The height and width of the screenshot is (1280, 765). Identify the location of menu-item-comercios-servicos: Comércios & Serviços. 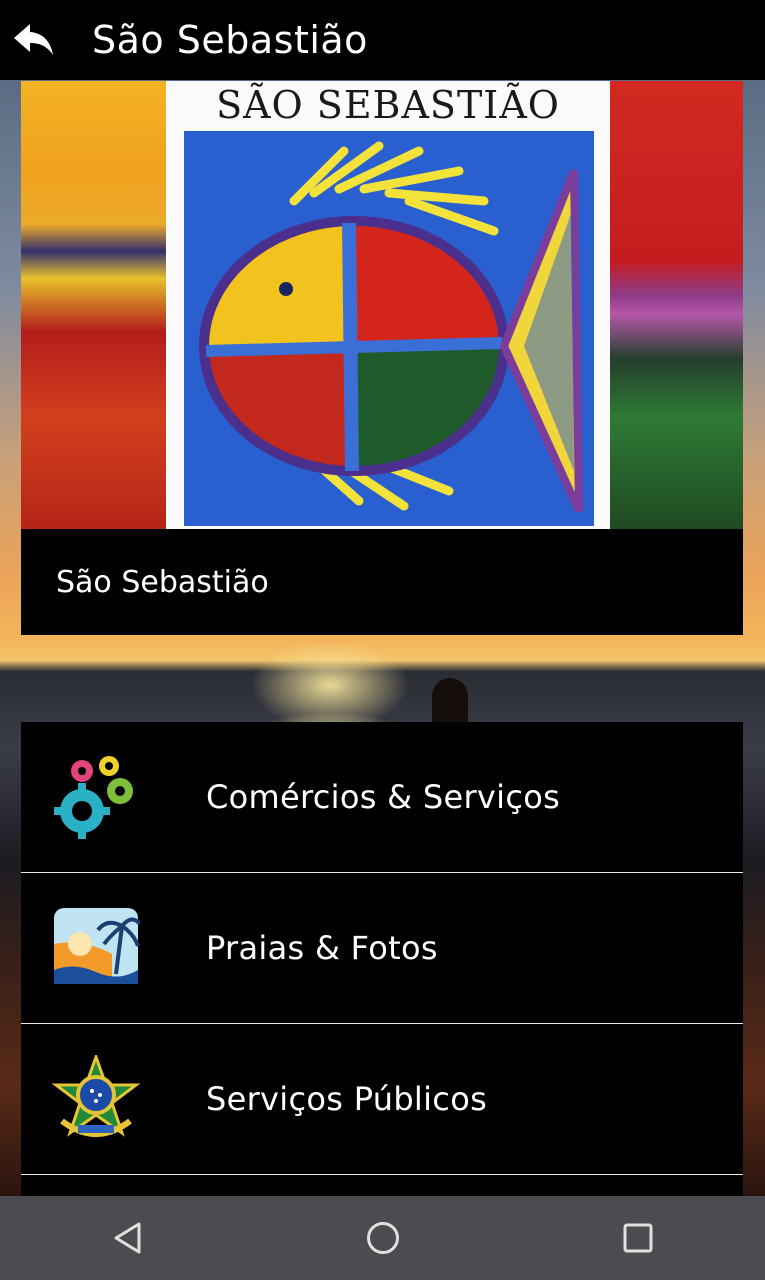
(382, 797).